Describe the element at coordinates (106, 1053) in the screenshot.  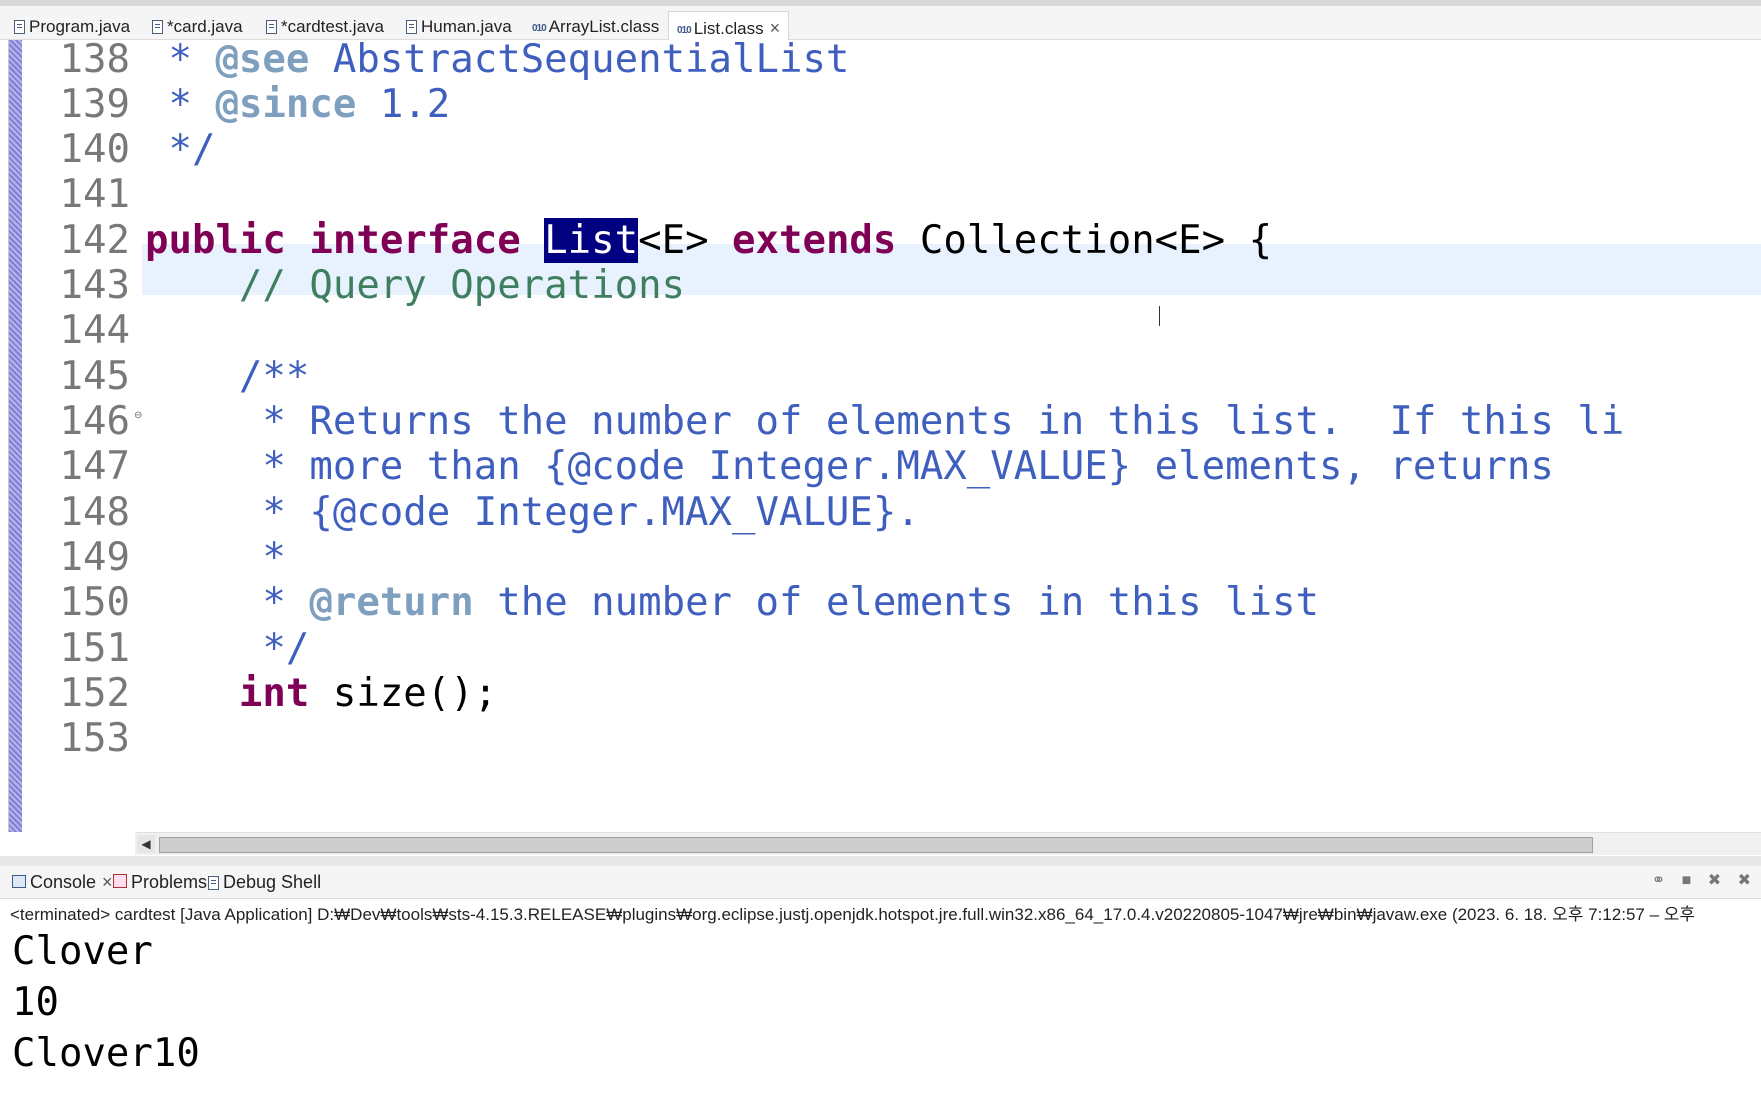
I see `output-line: Clover10` at that location.